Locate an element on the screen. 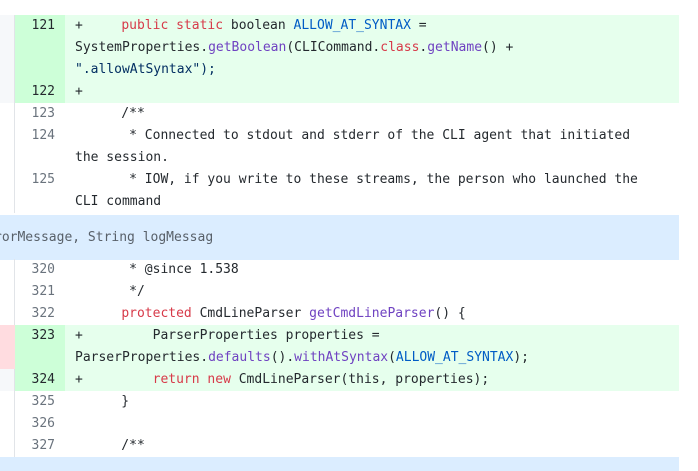 Image resolution: width=698 pixels, height=471 pixels. line-number: 124 is located at coordinates (40, 147).